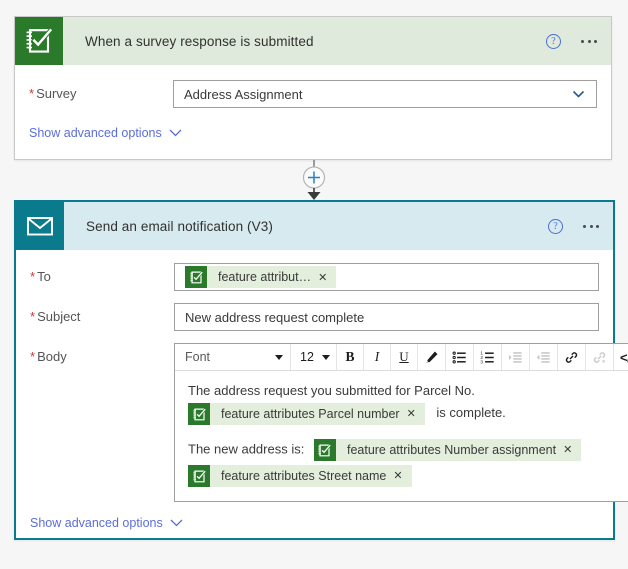 Image resolution: width=628 pixels, height=569 pixels. What do you see at coordinates (460, 357) in the screenshot?
I see `bulleted-list-icon` at bounding box center [460, 357].